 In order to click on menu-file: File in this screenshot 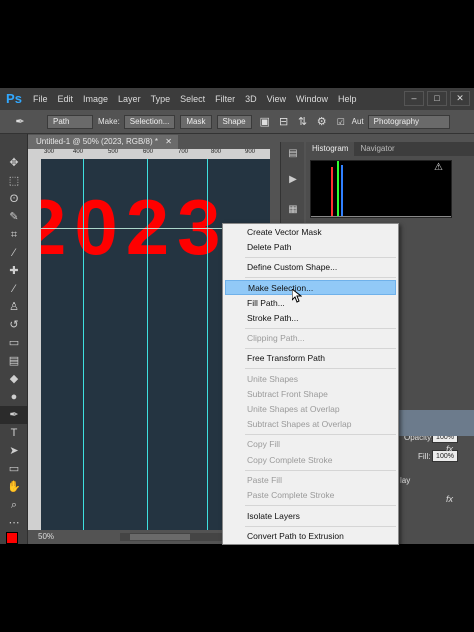, I will do `click(40, 99)`.